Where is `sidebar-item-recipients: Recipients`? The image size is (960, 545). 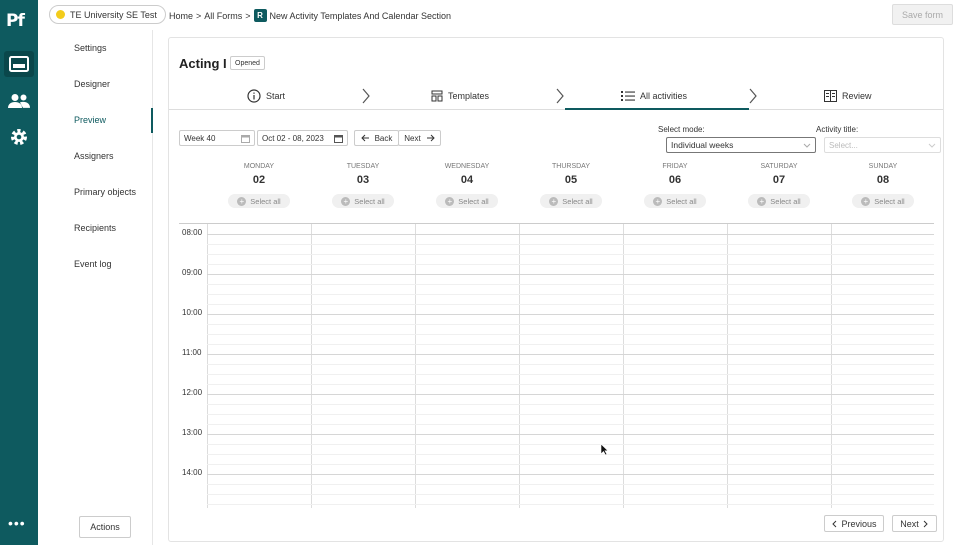
sidebar-item-recipients: Recipients is located at coordinates (95, 228).